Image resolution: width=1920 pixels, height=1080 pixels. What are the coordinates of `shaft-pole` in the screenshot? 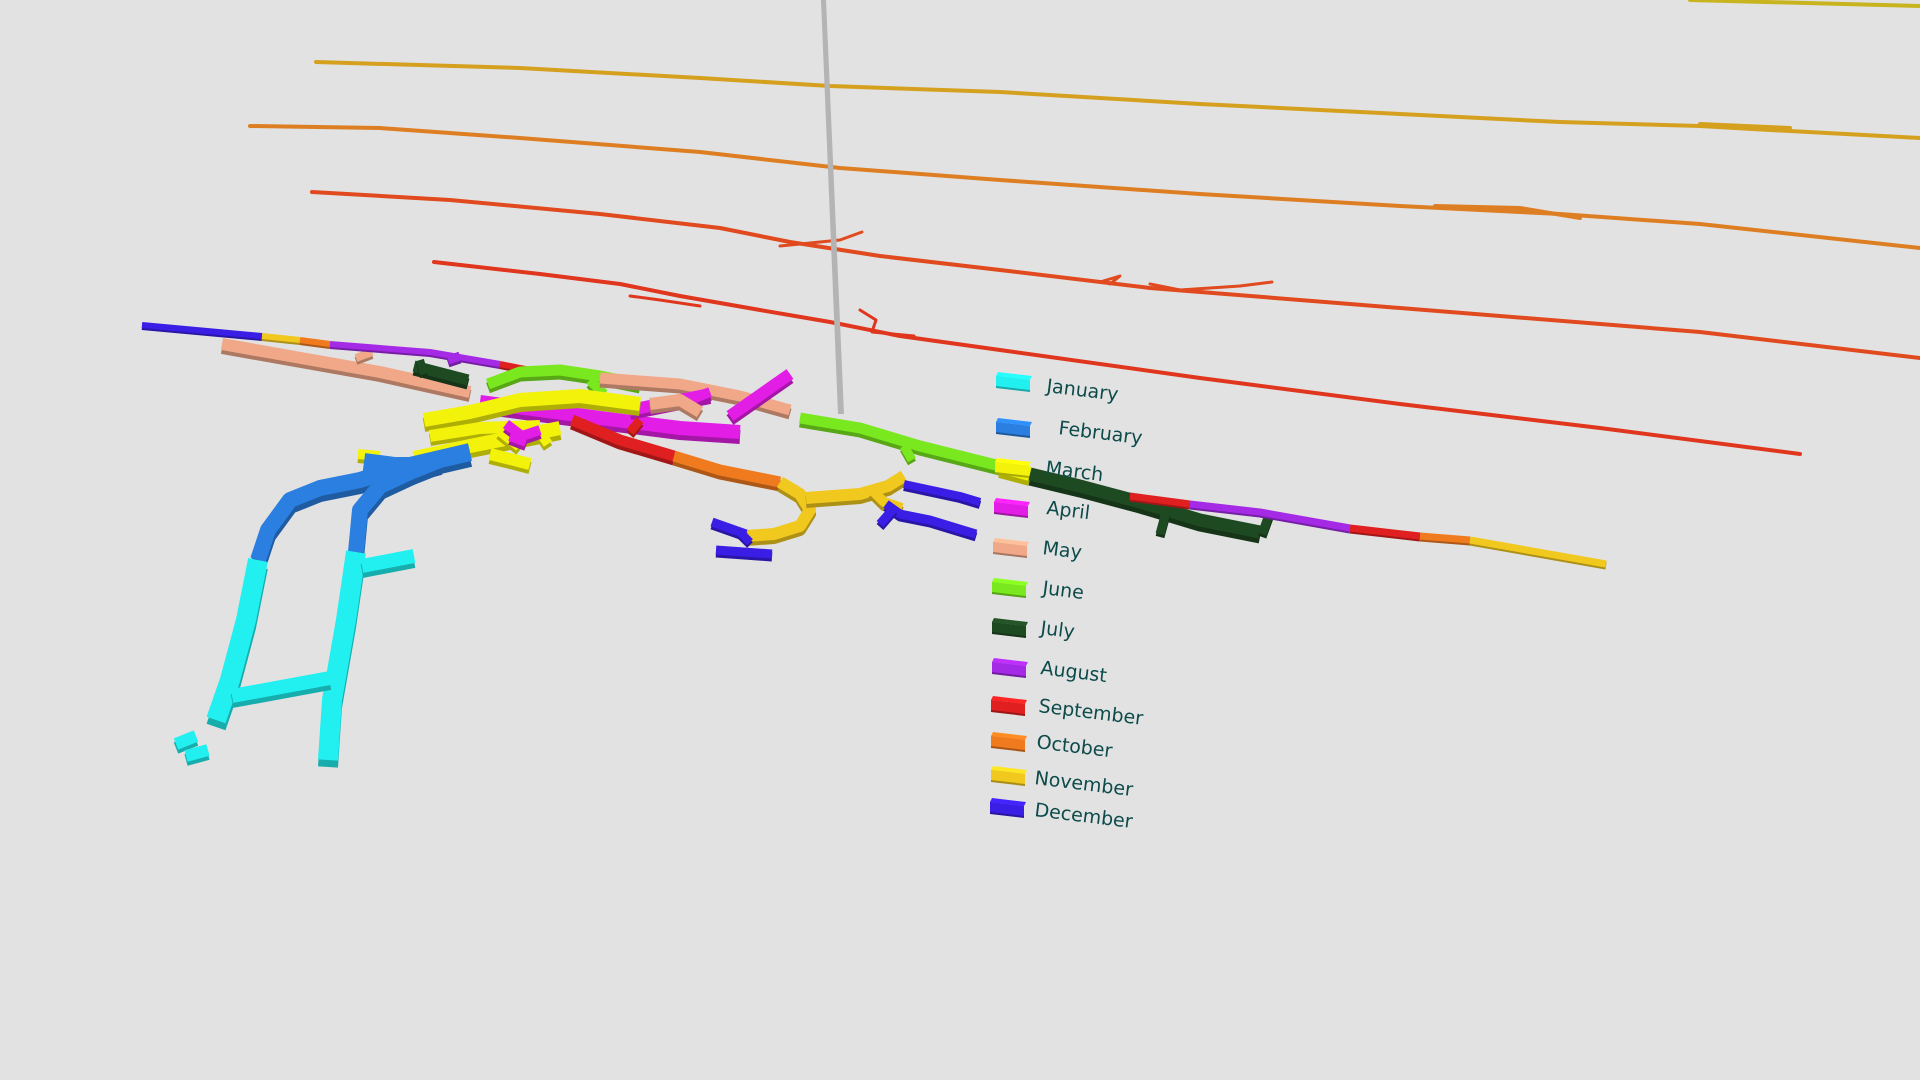 It's located at (832, 207).